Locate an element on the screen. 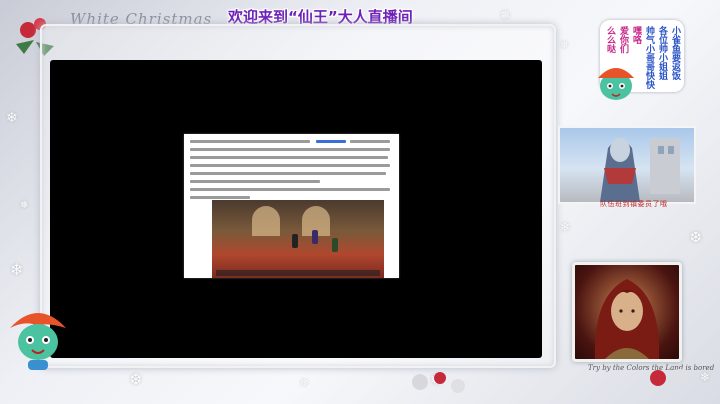 The image size is (720, 404). bubble-text: 么么哒 is located at coordinates (610, 39).